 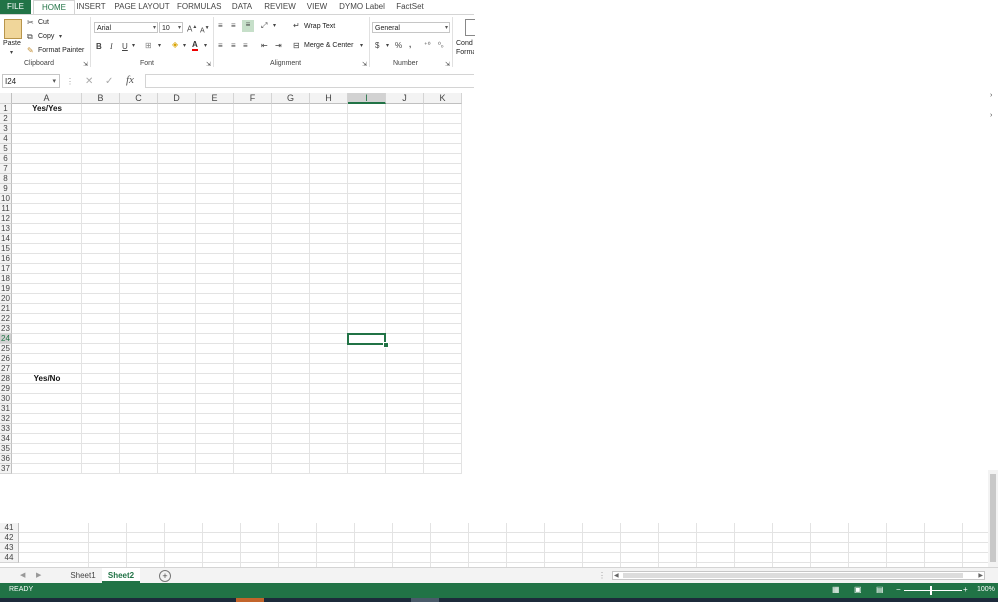 What do you see at coordinates (125, 46) in the screenshot?
I see `underline-button: U` at bounding box center [125, 46].